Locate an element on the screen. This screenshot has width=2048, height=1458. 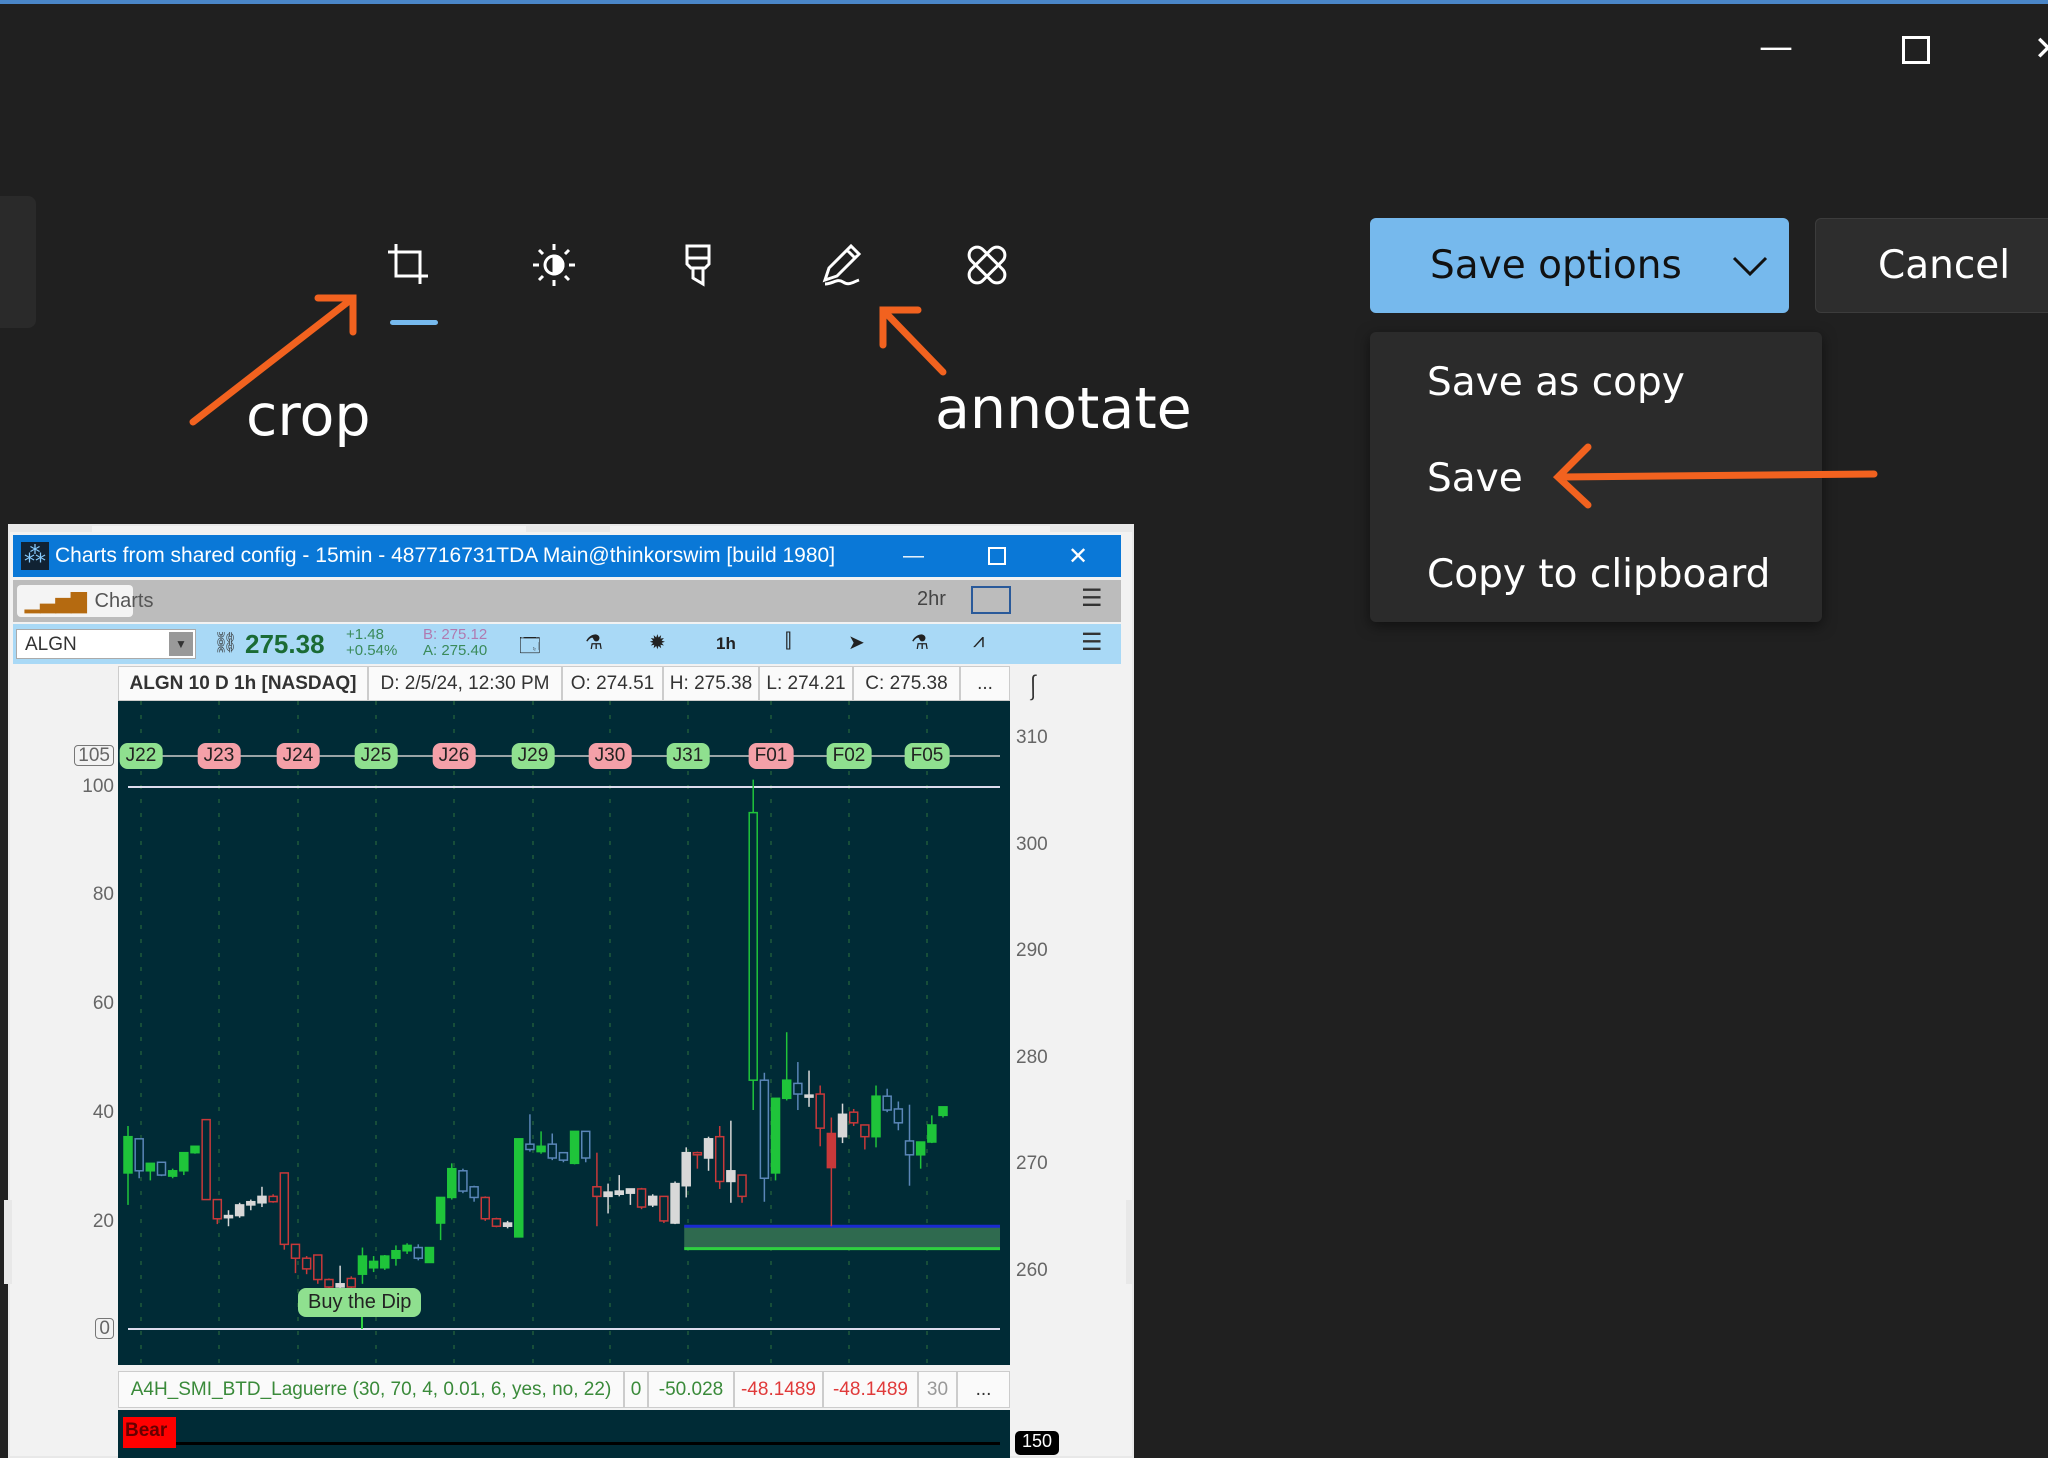
left-axis-label: 100 is located at coordinates (98, 786).